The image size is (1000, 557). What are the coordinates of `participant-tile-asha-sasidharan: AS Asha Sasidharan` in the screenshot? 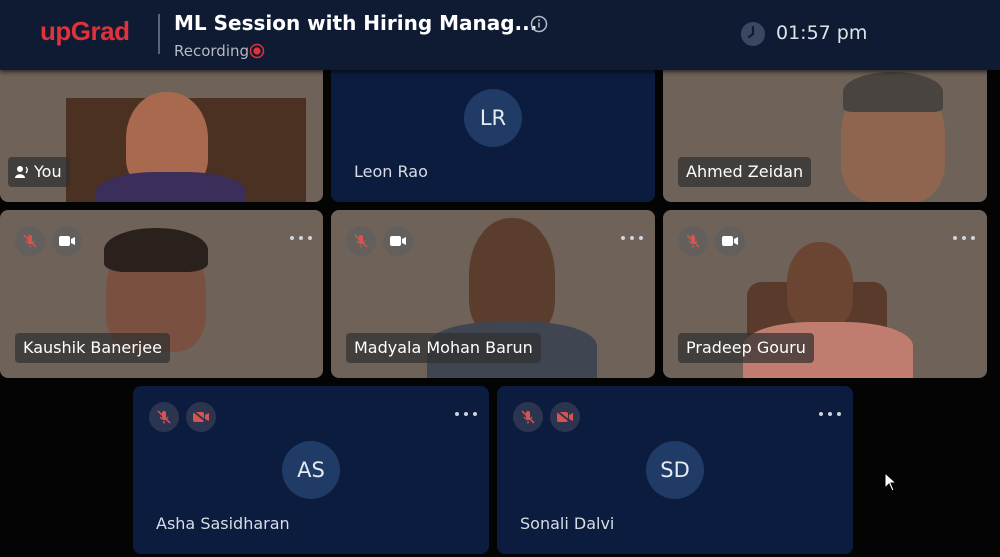 It's located at (311, 470).